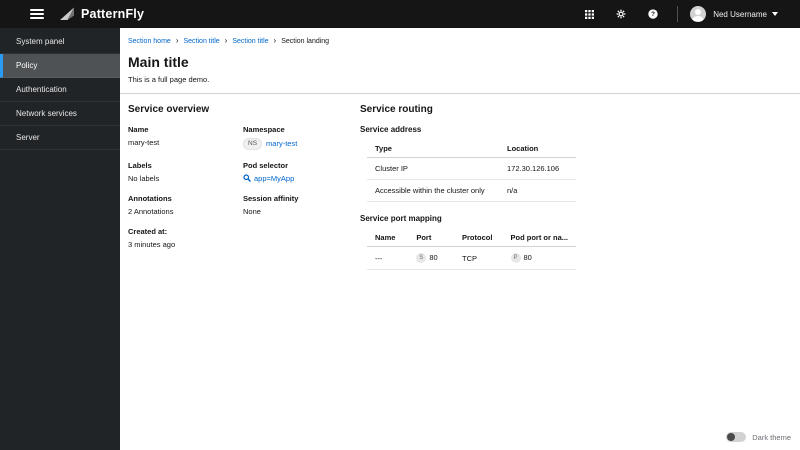  I want to click on field-session-affinity: Session affinity None, so click(301, 205).